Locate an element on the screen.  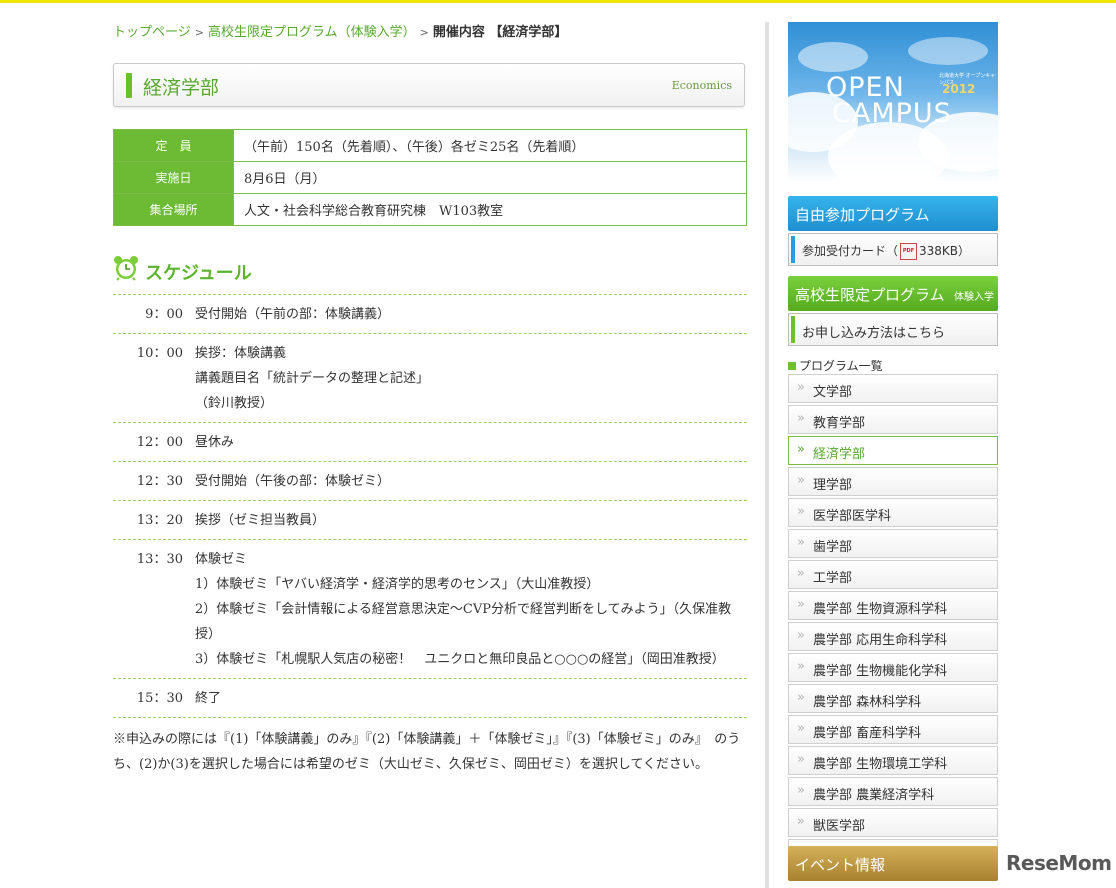
schedule-detail: 受付開始（午前の部：体験講義） is located at coordinates (471, 314).